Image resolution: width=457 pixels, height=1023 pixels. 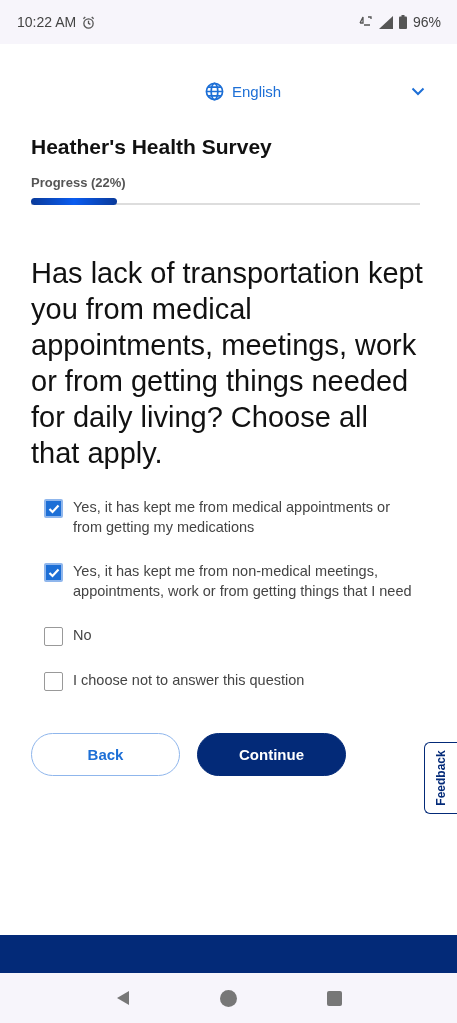 I want to click on feedback-tab: Feedback, so click(x=440, y=778).